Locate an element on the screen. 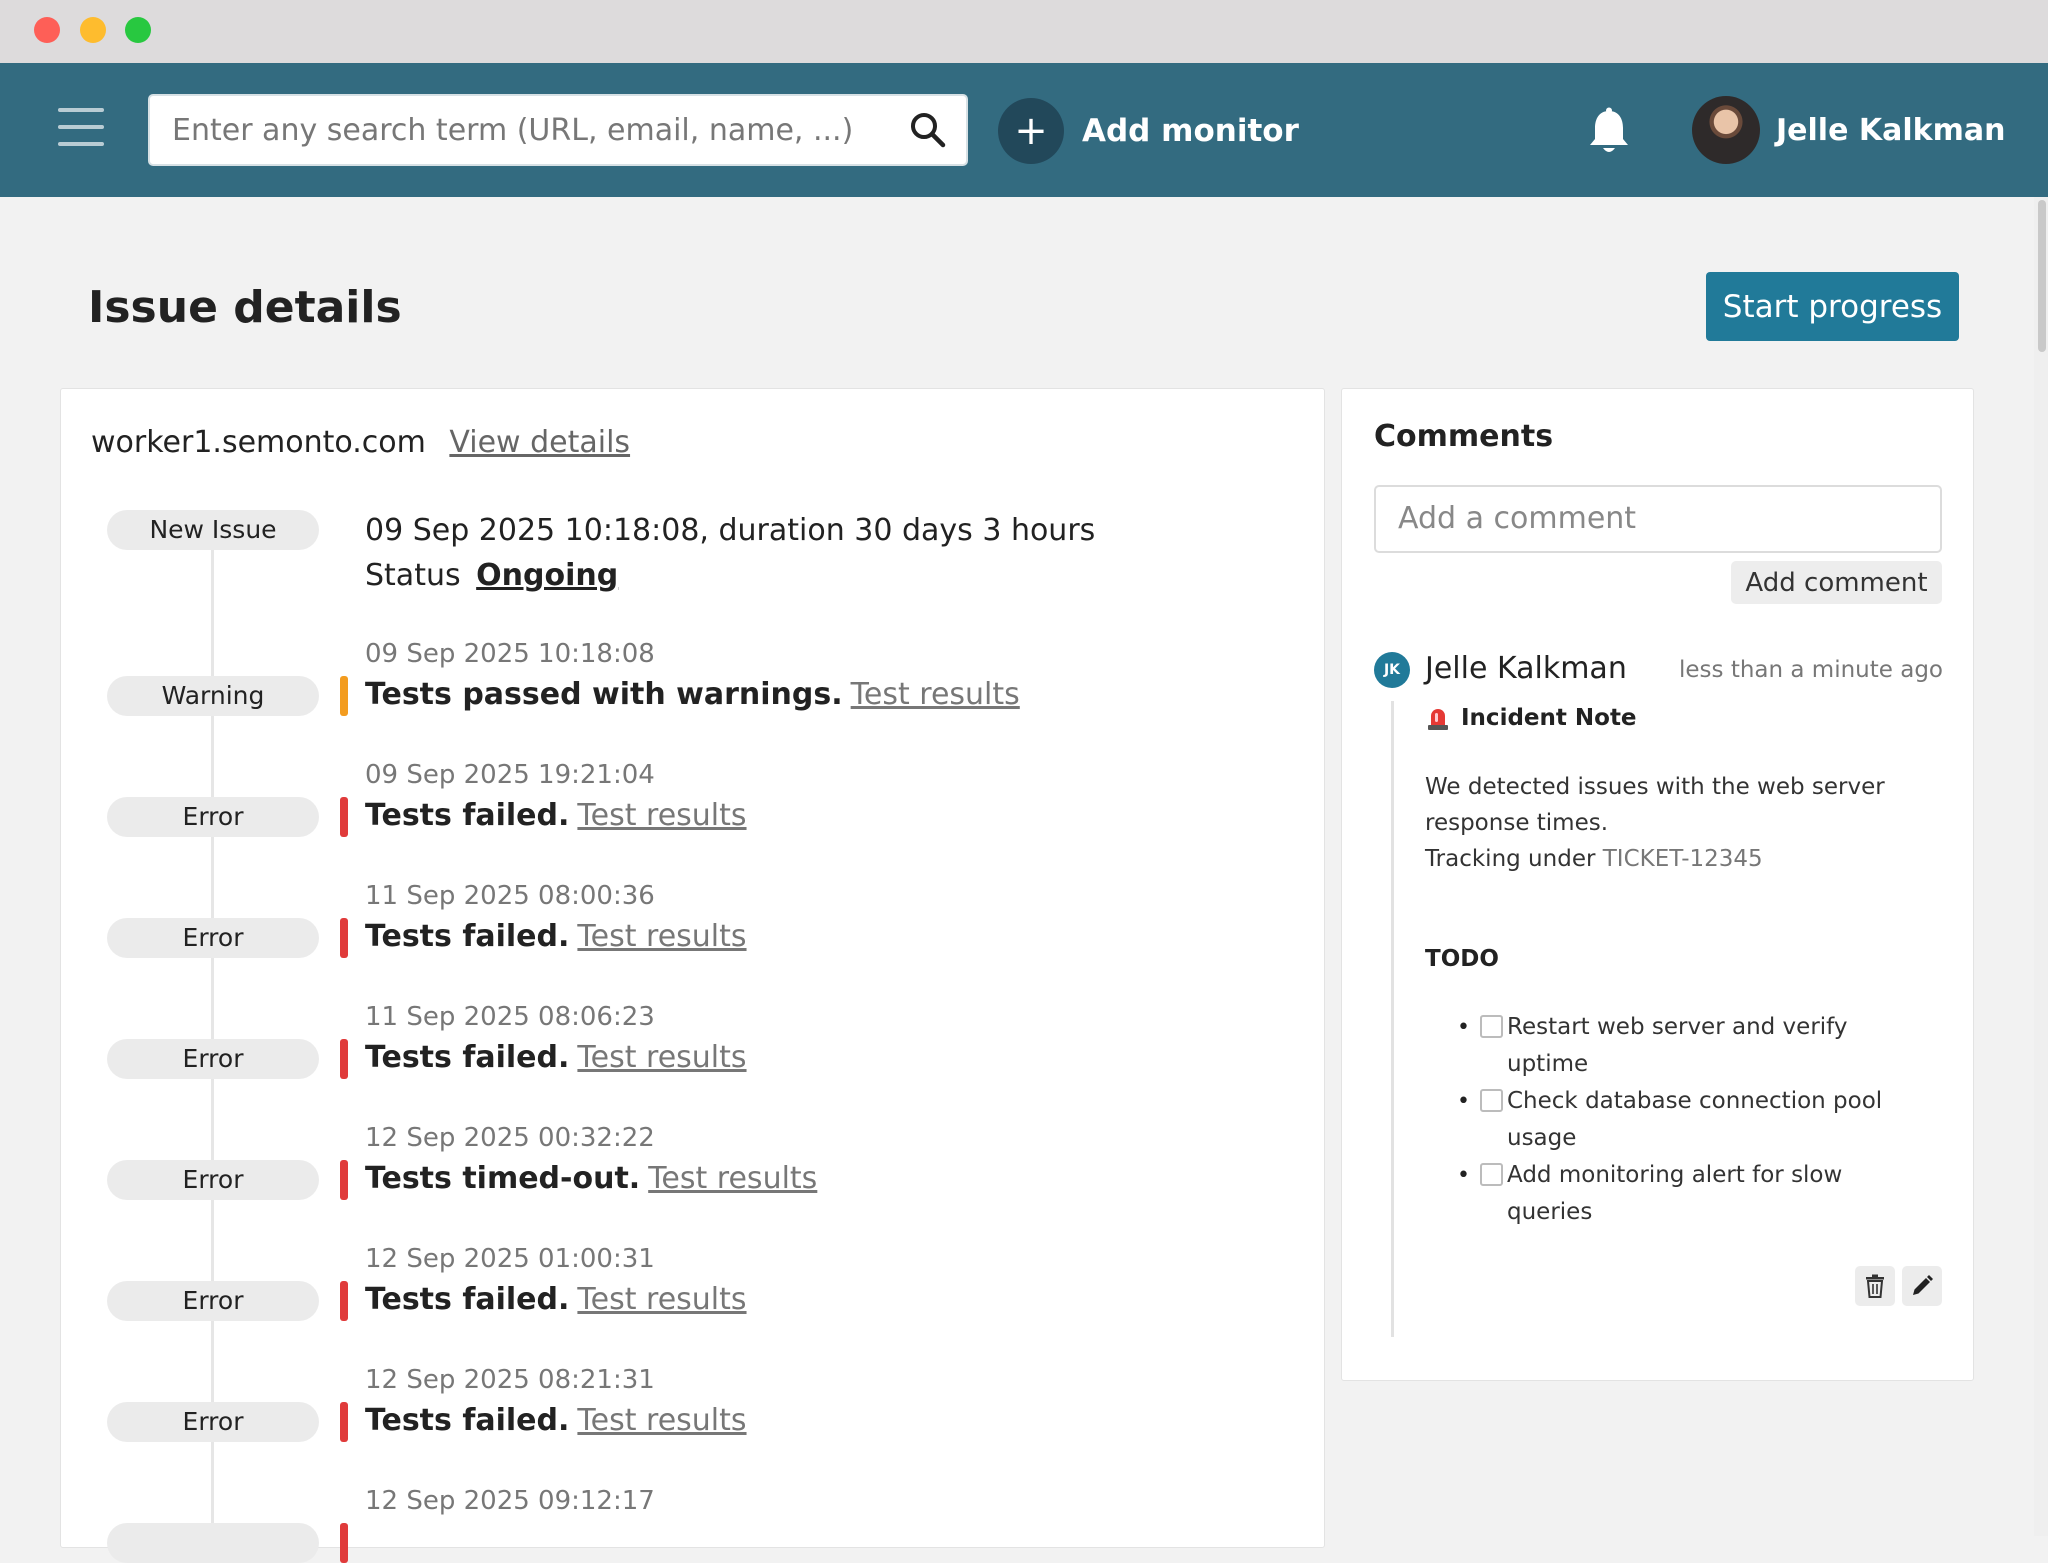  comment-body-line: response times. is located at coordinates (1517, 823).